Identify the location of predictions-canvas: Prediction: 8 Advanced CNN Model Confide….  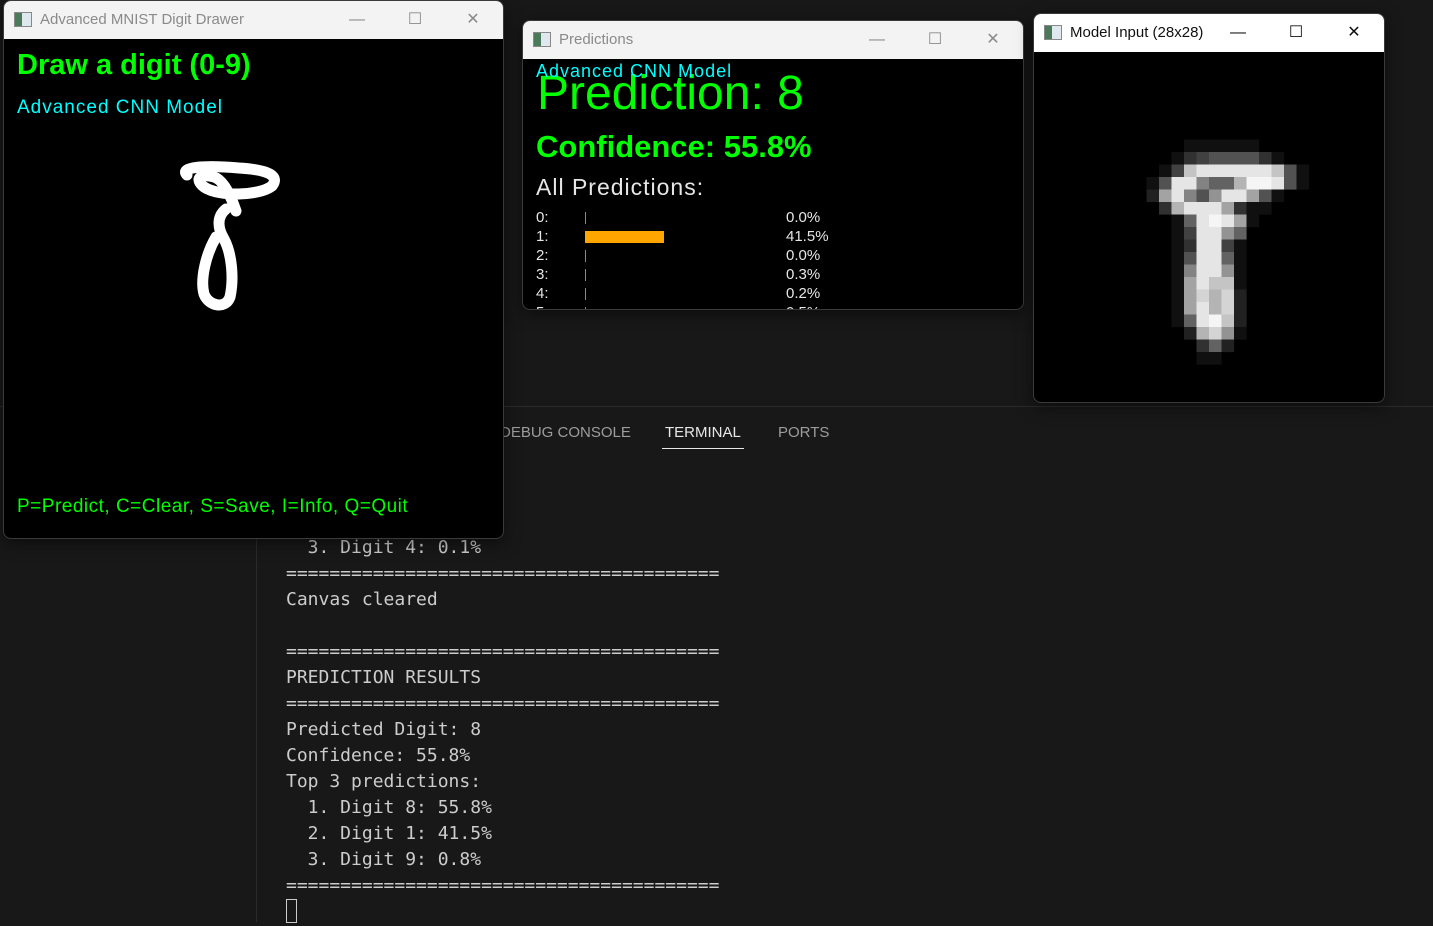
(773, 184).